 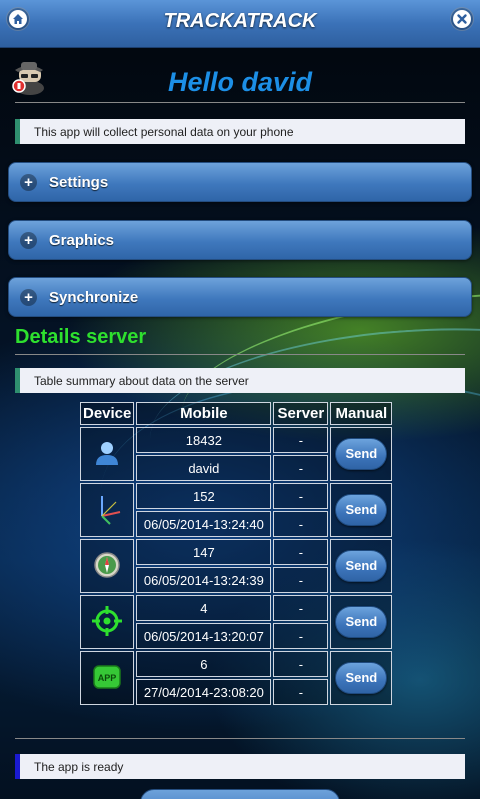 I want to click on app-title: TRACKATRACK, so click(x=240, y=21).